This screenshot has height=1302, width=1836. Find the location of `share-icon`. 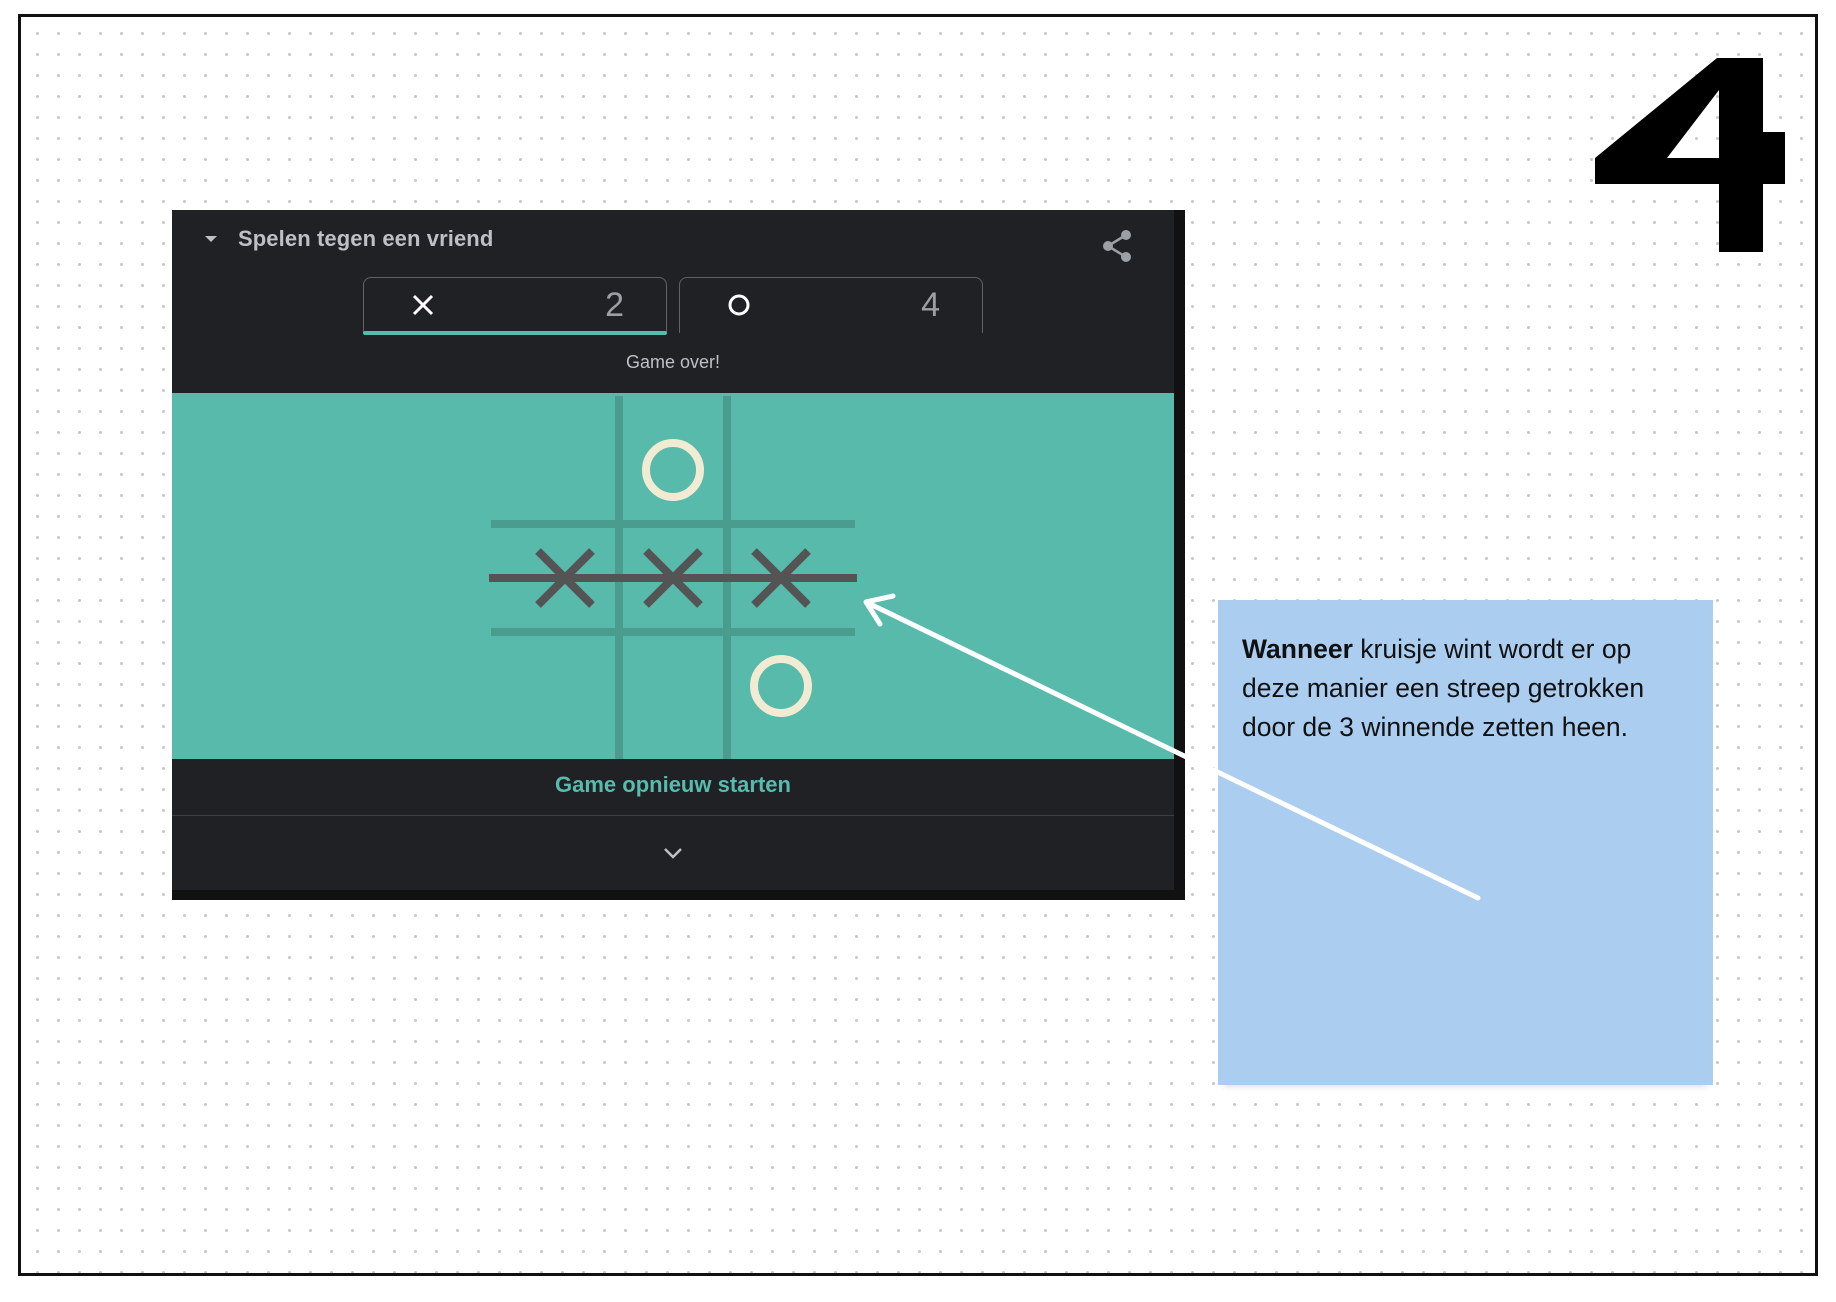

share-icon is located at coordinates (1117, 246).